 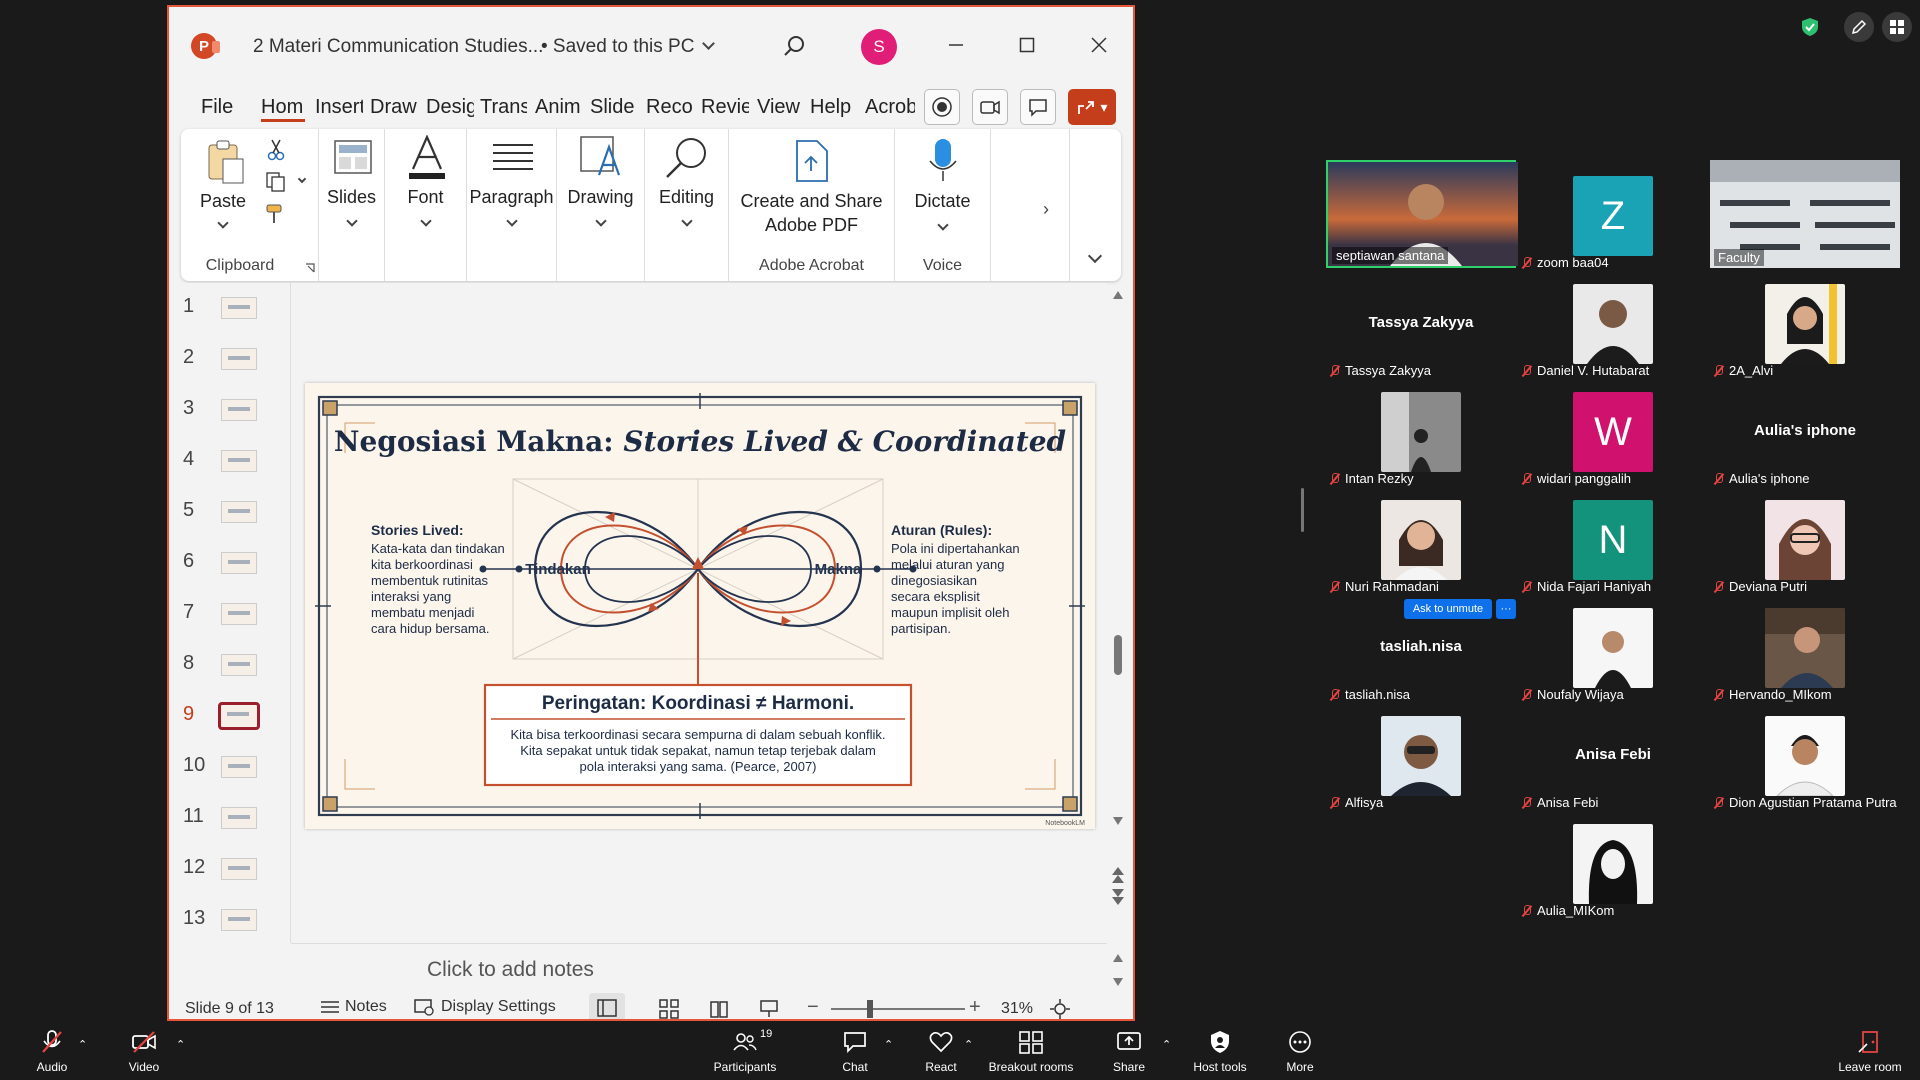 What do you see at coordinates (425, 197) in the screenshot?
I see `font-button: Font` at bounding box center [425, 197].